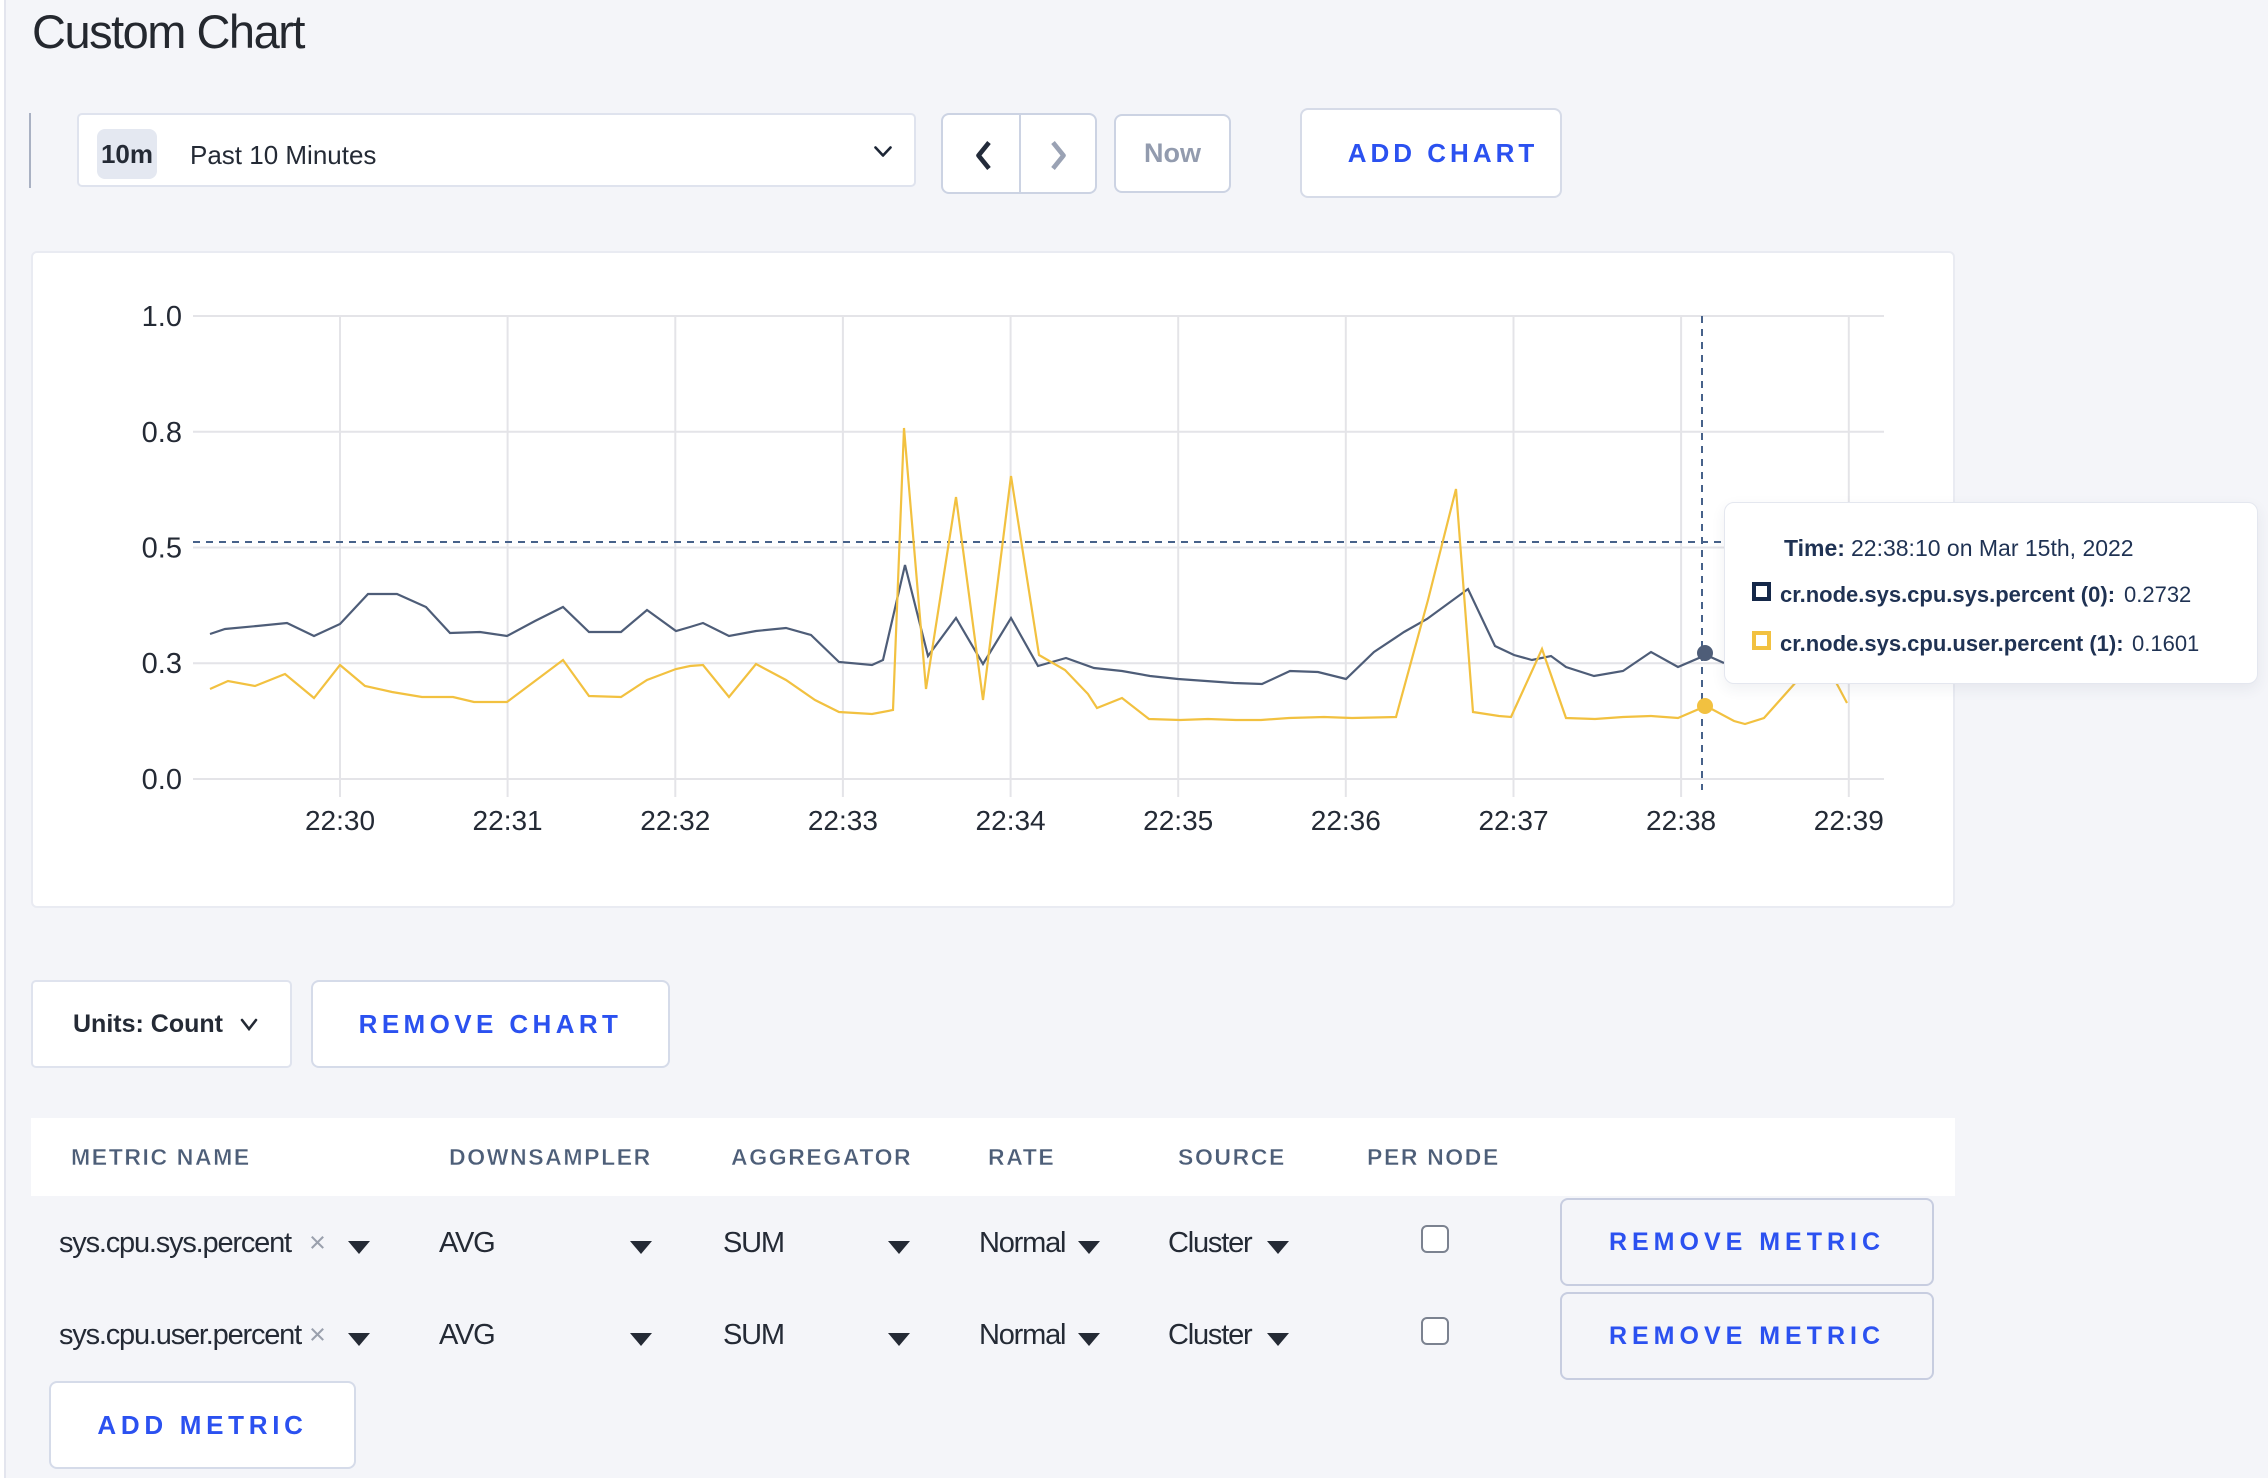 The width and height of the screenshot is (2268, 1478). Describe the element at coordinates (162, 317) in the screenshot. I see `svg-text: 1.0` at that location.